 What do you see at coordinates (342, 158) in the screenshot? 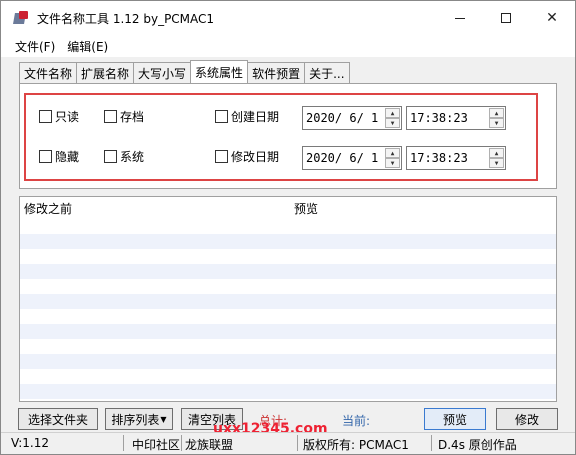
I see `modified-date-value: 2020/ 6/ 1` at bounding box center [342, 158].